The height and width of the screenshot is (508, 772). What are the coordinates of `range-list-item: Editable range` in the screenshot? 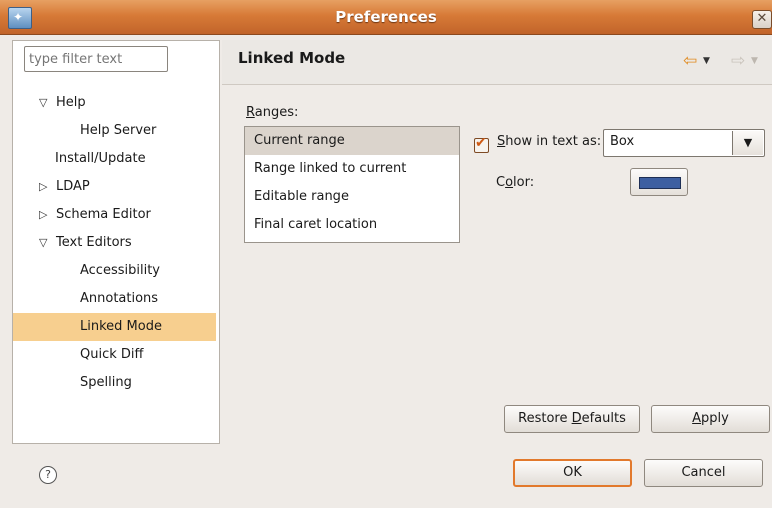 It's located at (352, 197).